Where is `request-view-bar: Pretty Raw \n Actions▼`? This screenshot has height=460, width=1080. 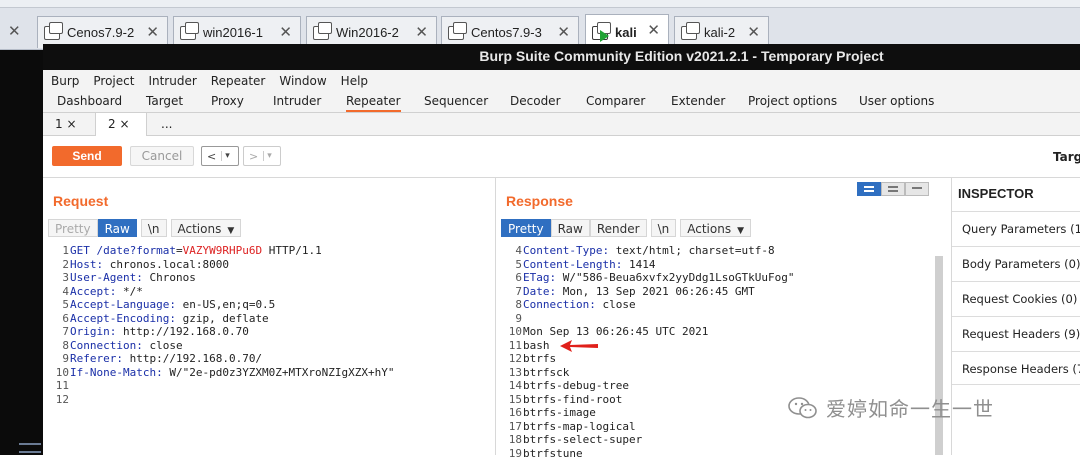 request-view-bar: Pretty Raw \n Actions▼ is located at coordinates (144, 228).